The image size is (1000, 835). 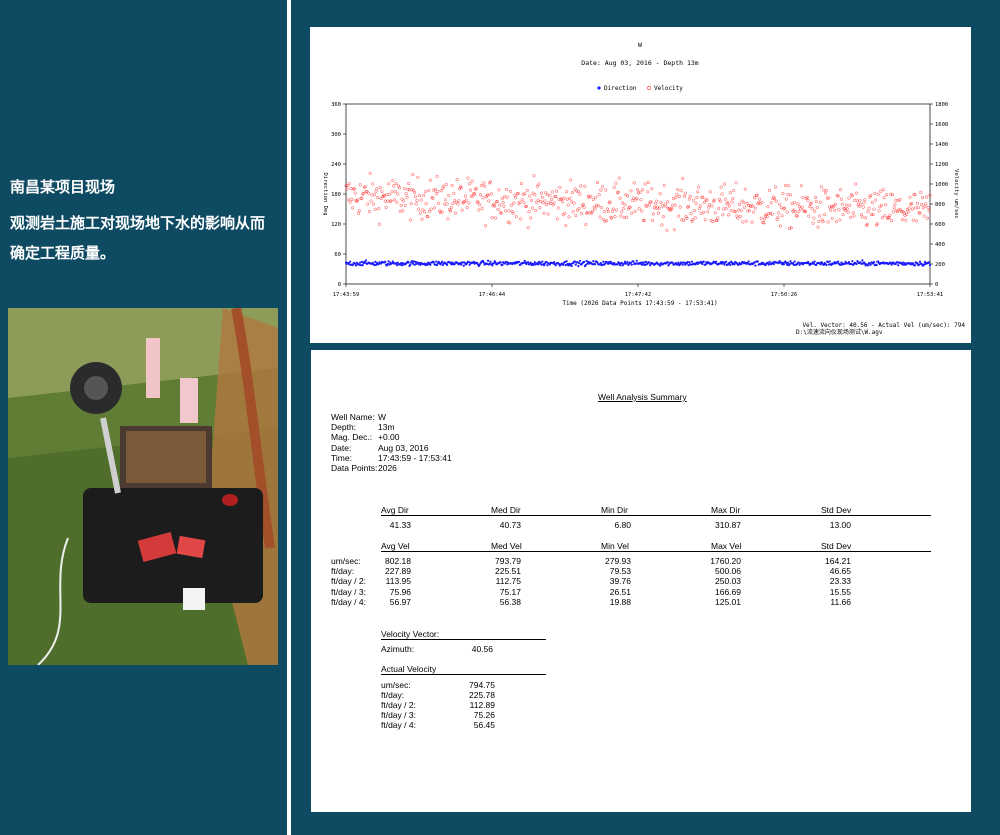 What do you see at coordinates (506, 546) in the screenshot?
I see `vel-header: Med Vel` at bounding box center [506, 546].